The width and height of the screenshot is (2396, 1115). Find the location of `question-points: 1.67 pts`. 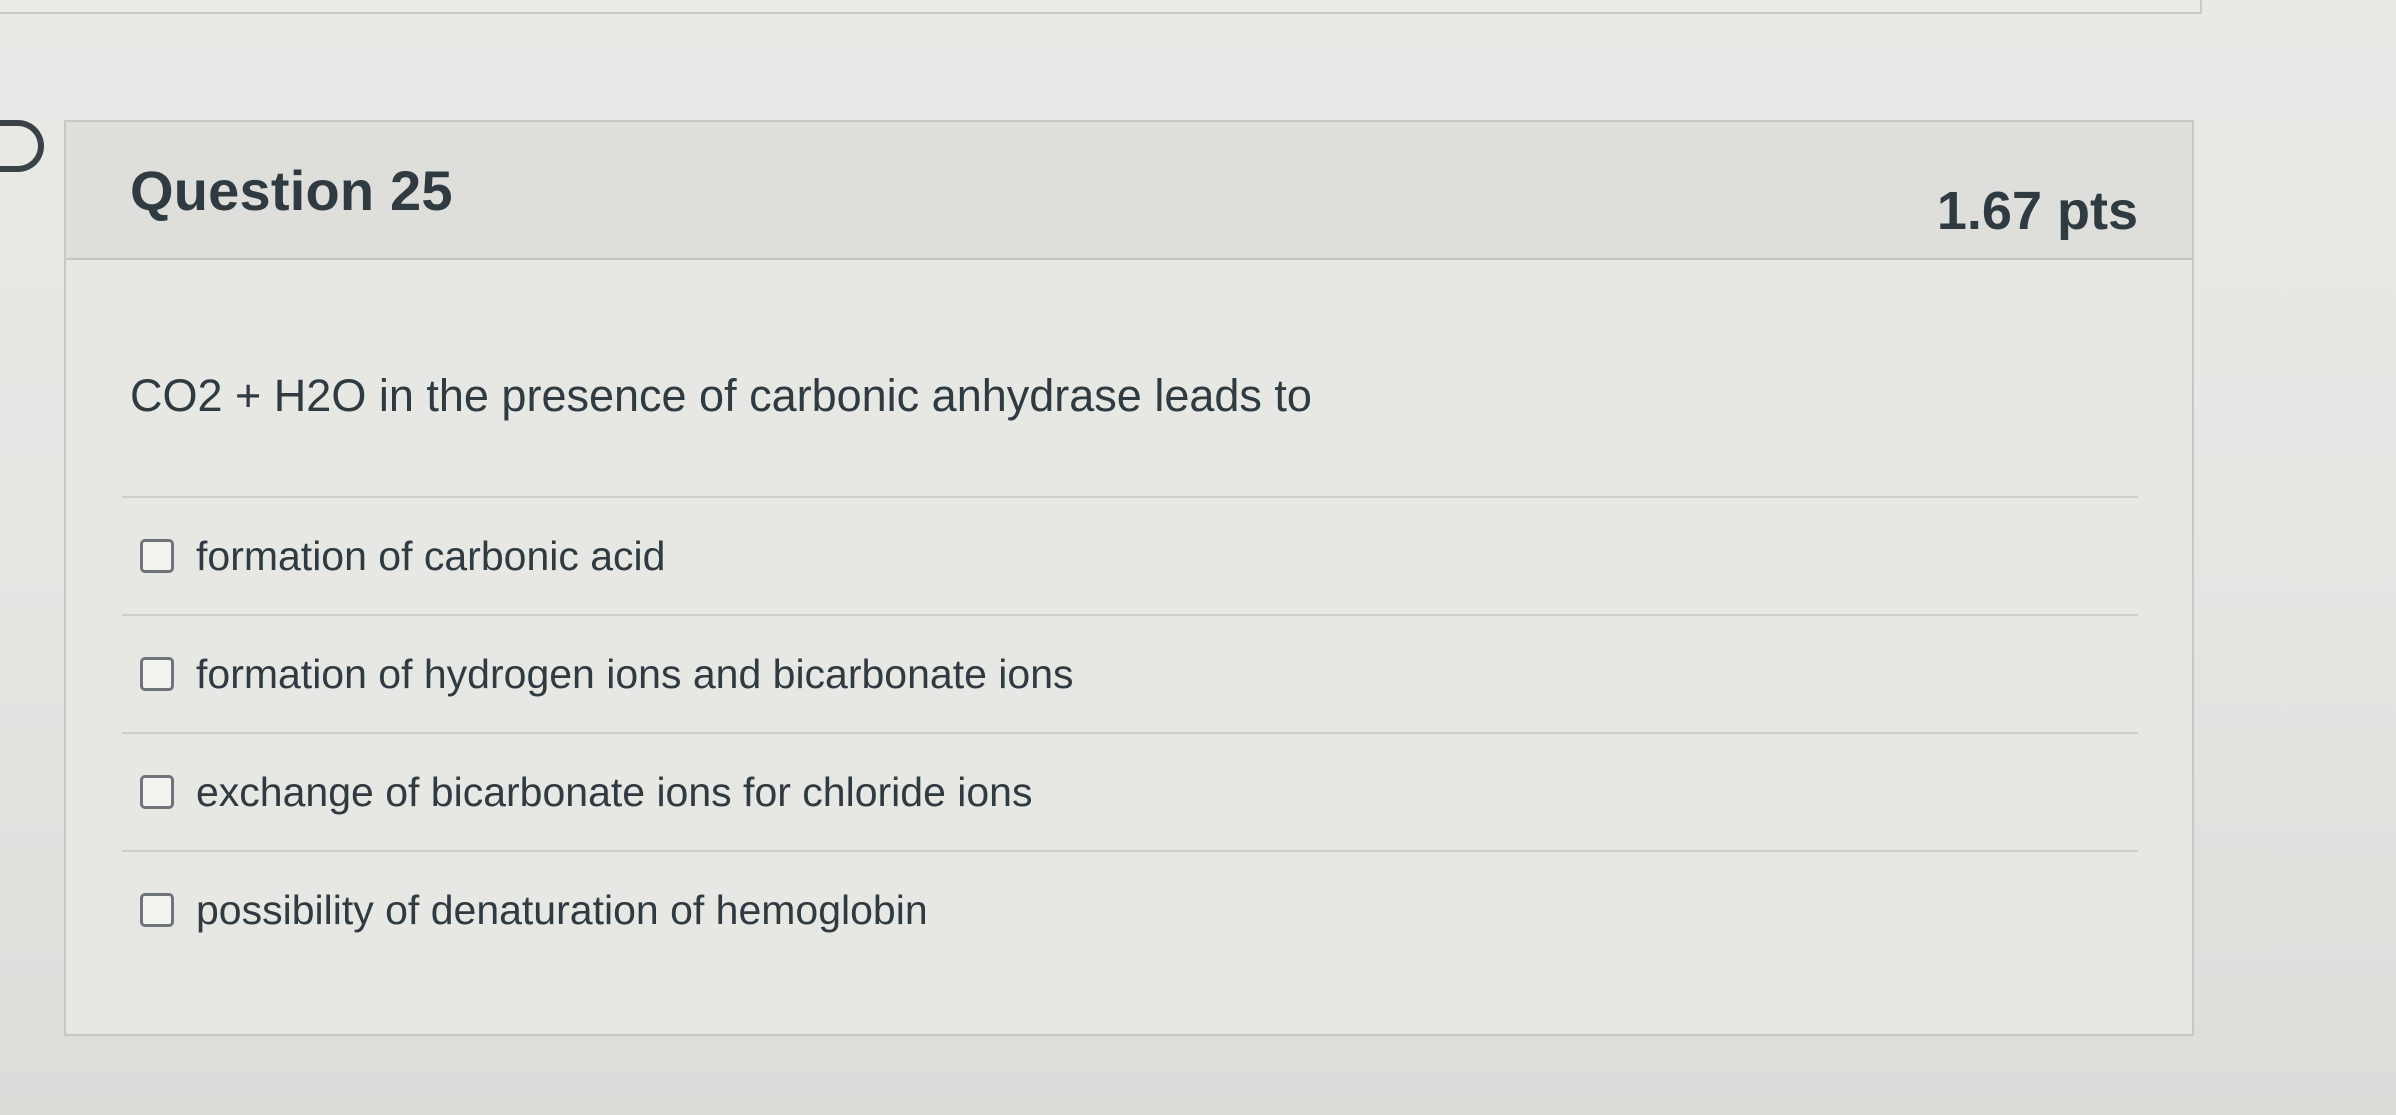

question-points: 1.67 pts is located at coordinates (2037, 211).